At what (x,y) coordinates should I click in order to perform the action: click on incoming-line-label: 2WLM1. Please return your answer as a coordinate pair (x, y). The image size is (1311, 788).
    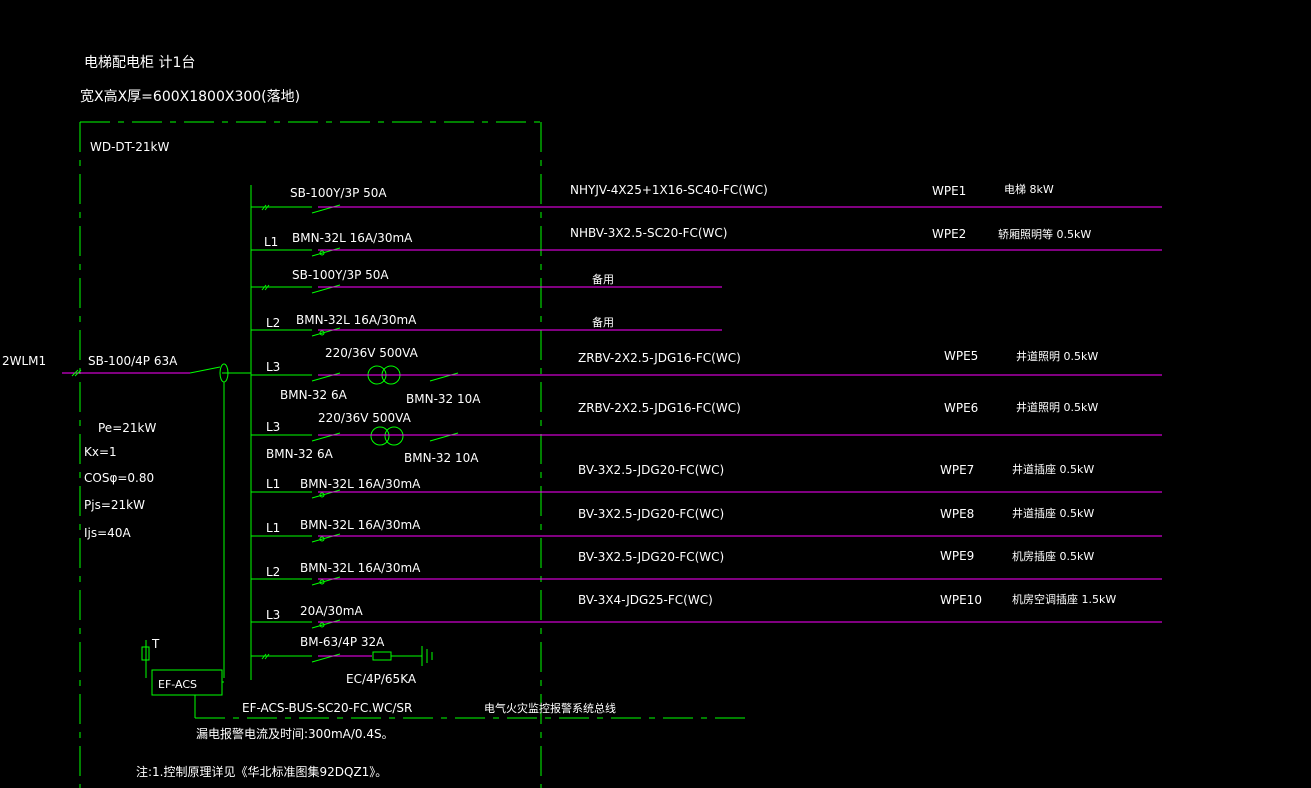
    Looking at the image, I should click on (24, 361).